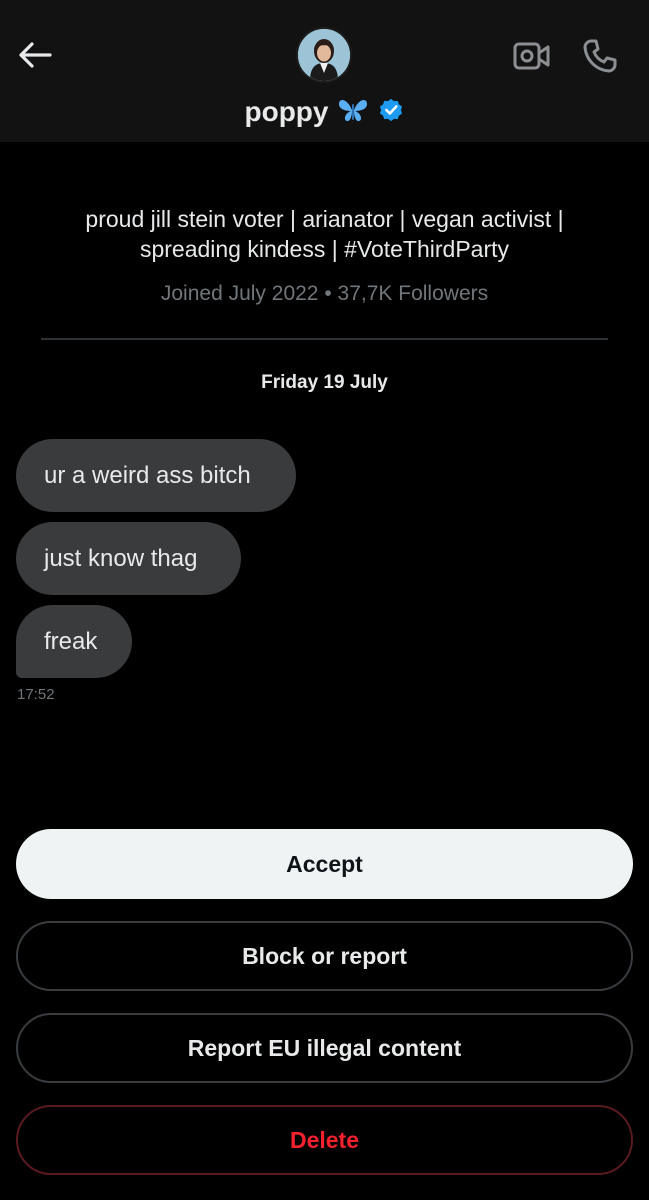 The image size is (649, 1200). Describe the element at coordinates (324, 956) in the screenshot. I see `block-or-report-button: Block or report` at that location.